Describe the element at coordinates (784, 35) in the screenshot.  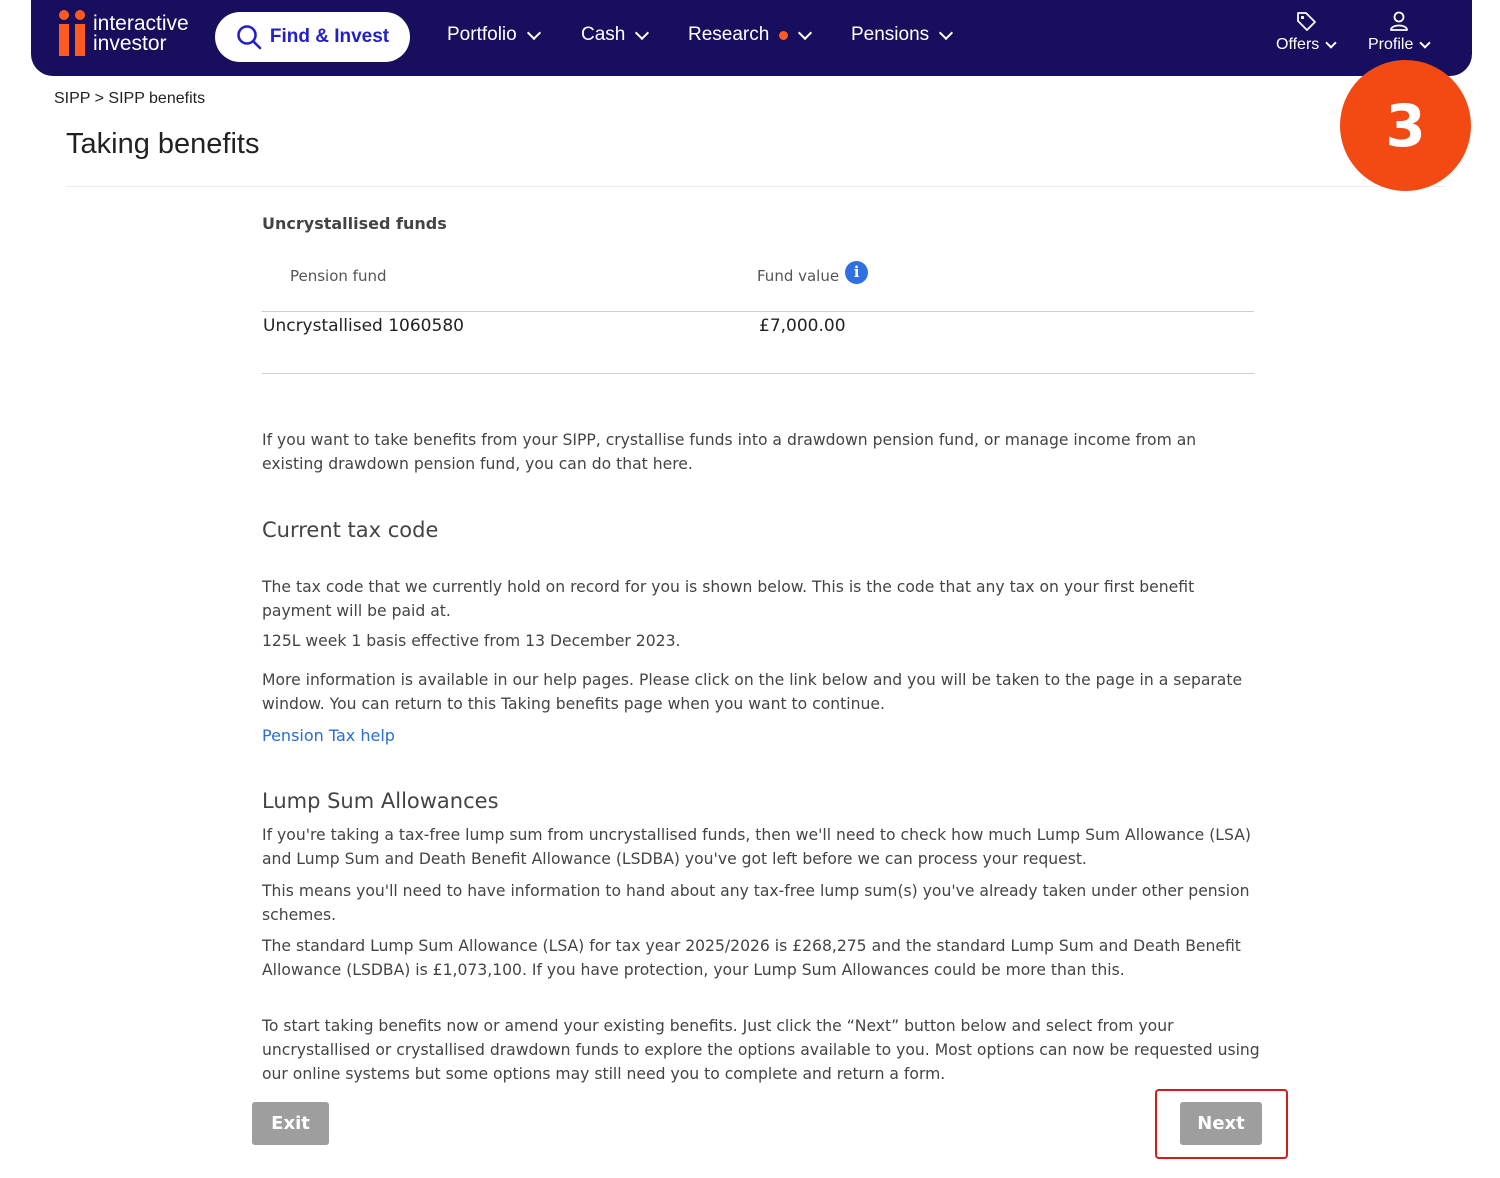
I see `notification-dot-icon` at that location.